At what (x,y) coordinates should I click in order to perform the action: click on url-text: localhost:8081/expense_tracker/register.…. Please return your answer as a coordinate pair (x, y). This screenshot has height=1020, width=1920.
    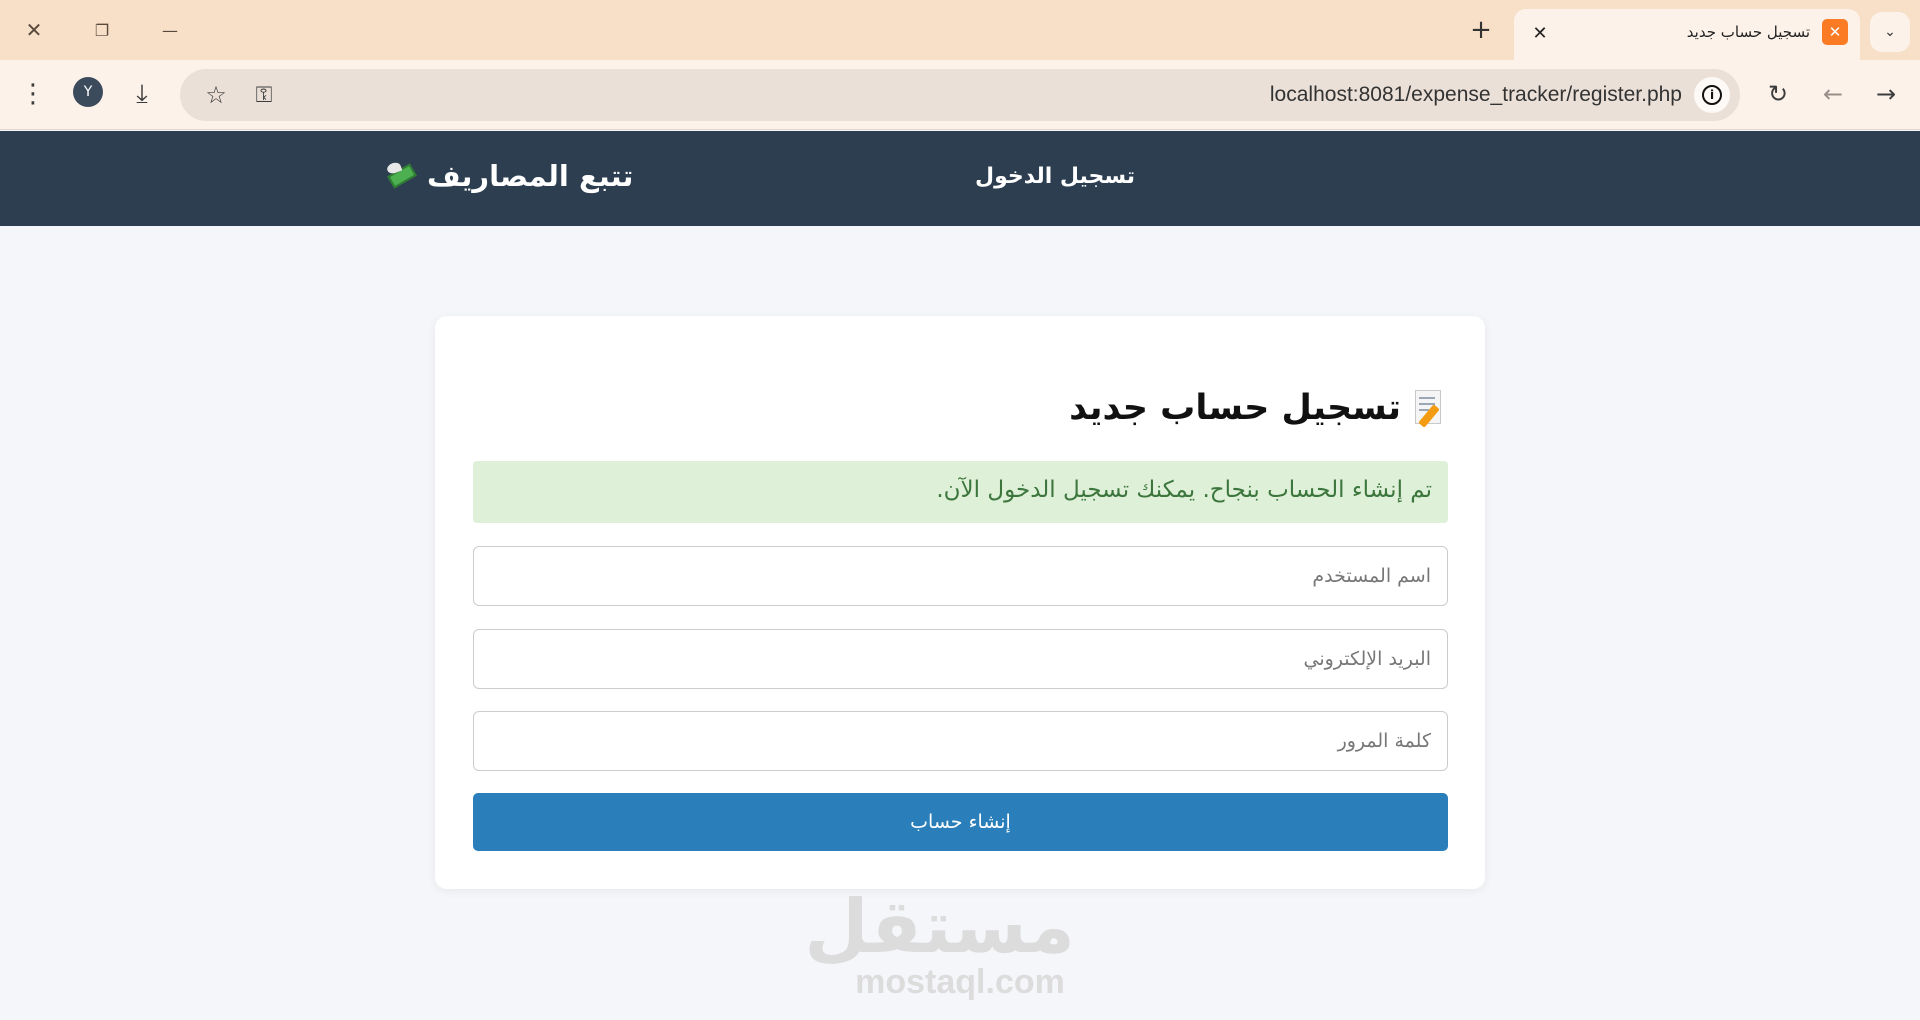
    Looking at the image, I should click on (1476, 95).